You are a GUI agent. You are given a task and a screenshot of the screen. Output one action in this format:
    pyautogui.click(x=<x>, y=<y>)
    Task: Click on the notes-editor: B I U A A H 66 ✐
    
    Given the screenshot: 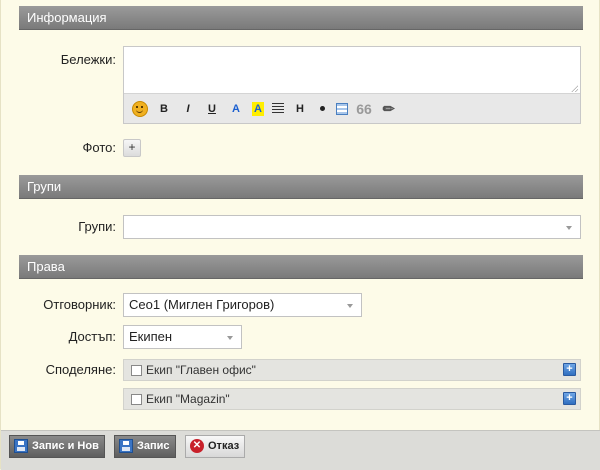 What is the action you would take?
    pyautogui.click(x=352, y=85)
    